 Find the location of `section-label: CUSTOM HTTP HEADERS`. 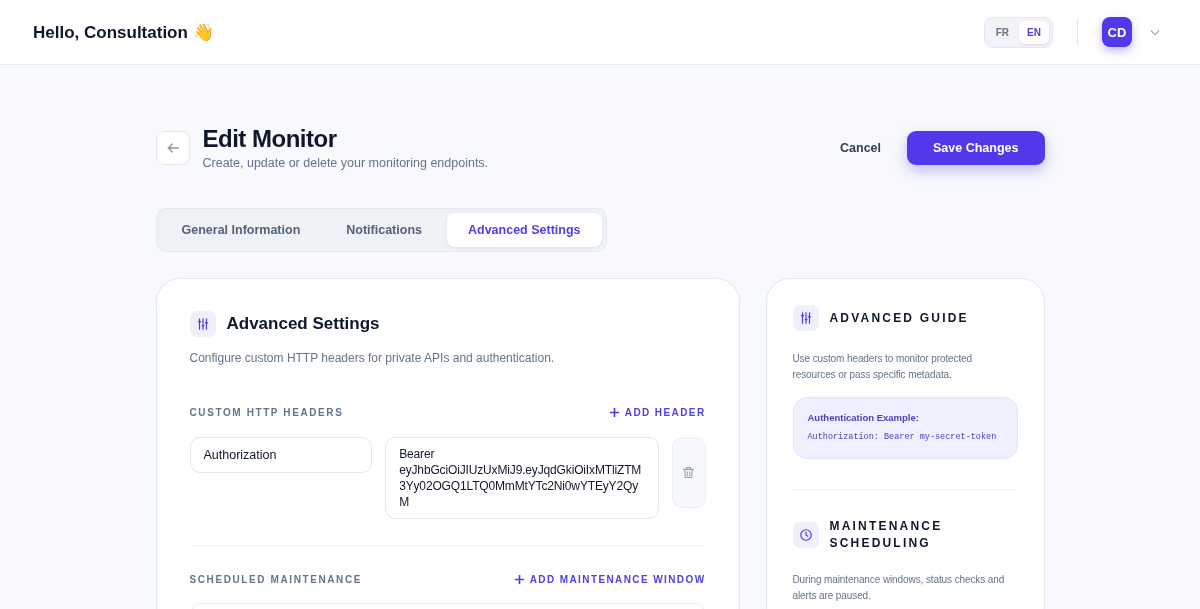

section-label: CUSTOM HTTP HEADERS is located at coordinates (266, 412).